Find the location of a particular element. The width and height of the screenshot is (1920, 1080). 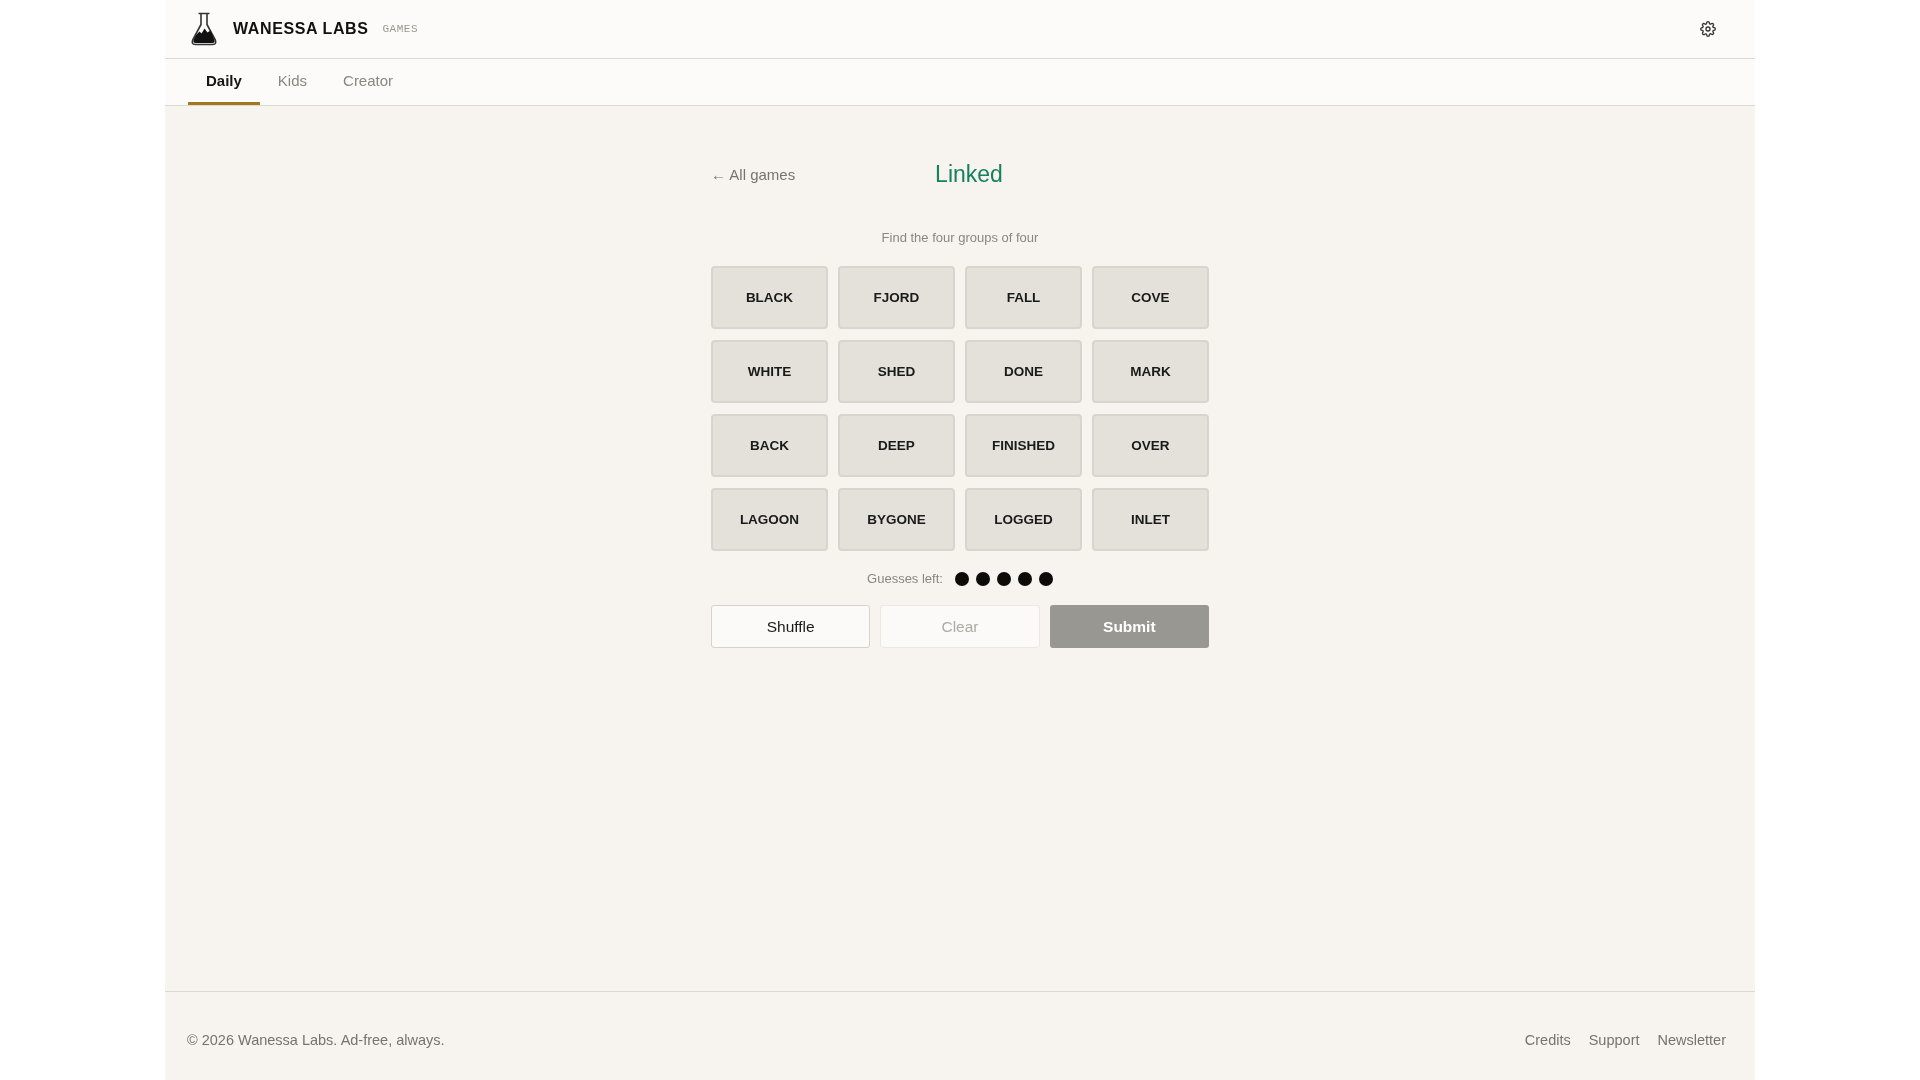

flask-icon is located at coordinates (204, 29).